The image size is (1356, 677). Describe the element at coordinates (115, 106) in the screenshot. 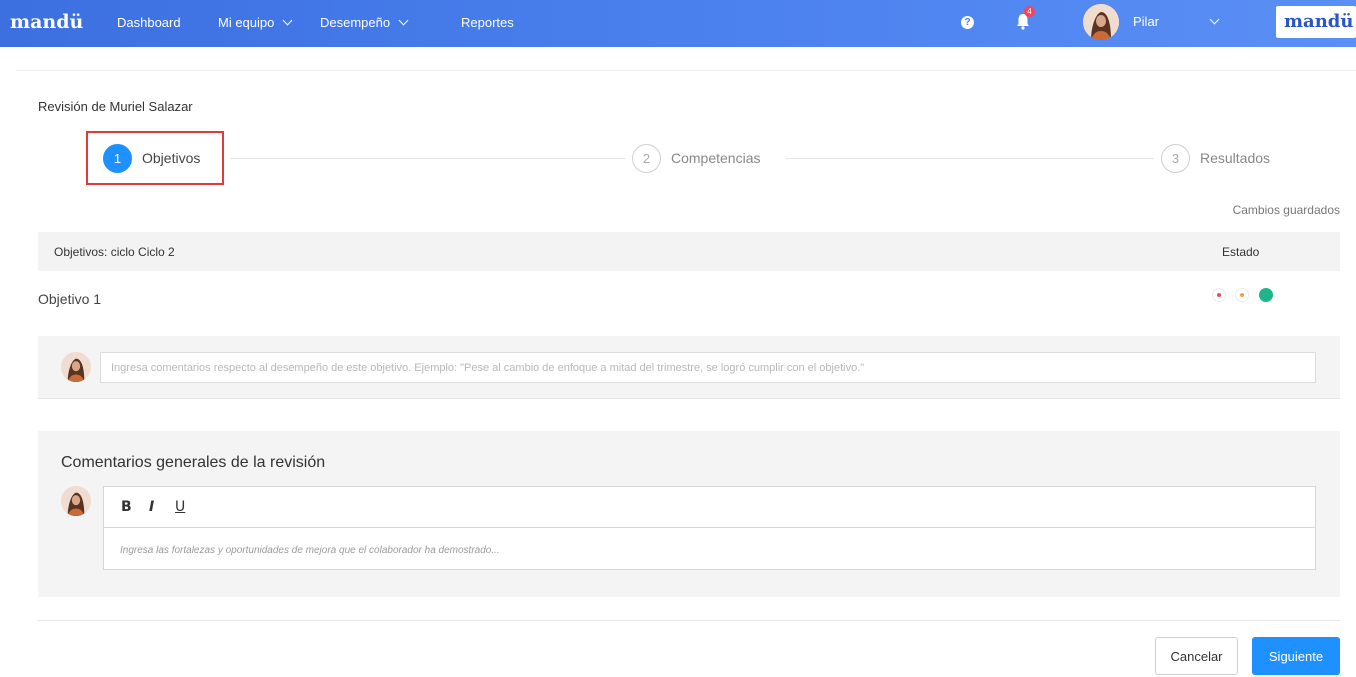

I see `page-title: Revisión de Muriel Salazar` at that location.